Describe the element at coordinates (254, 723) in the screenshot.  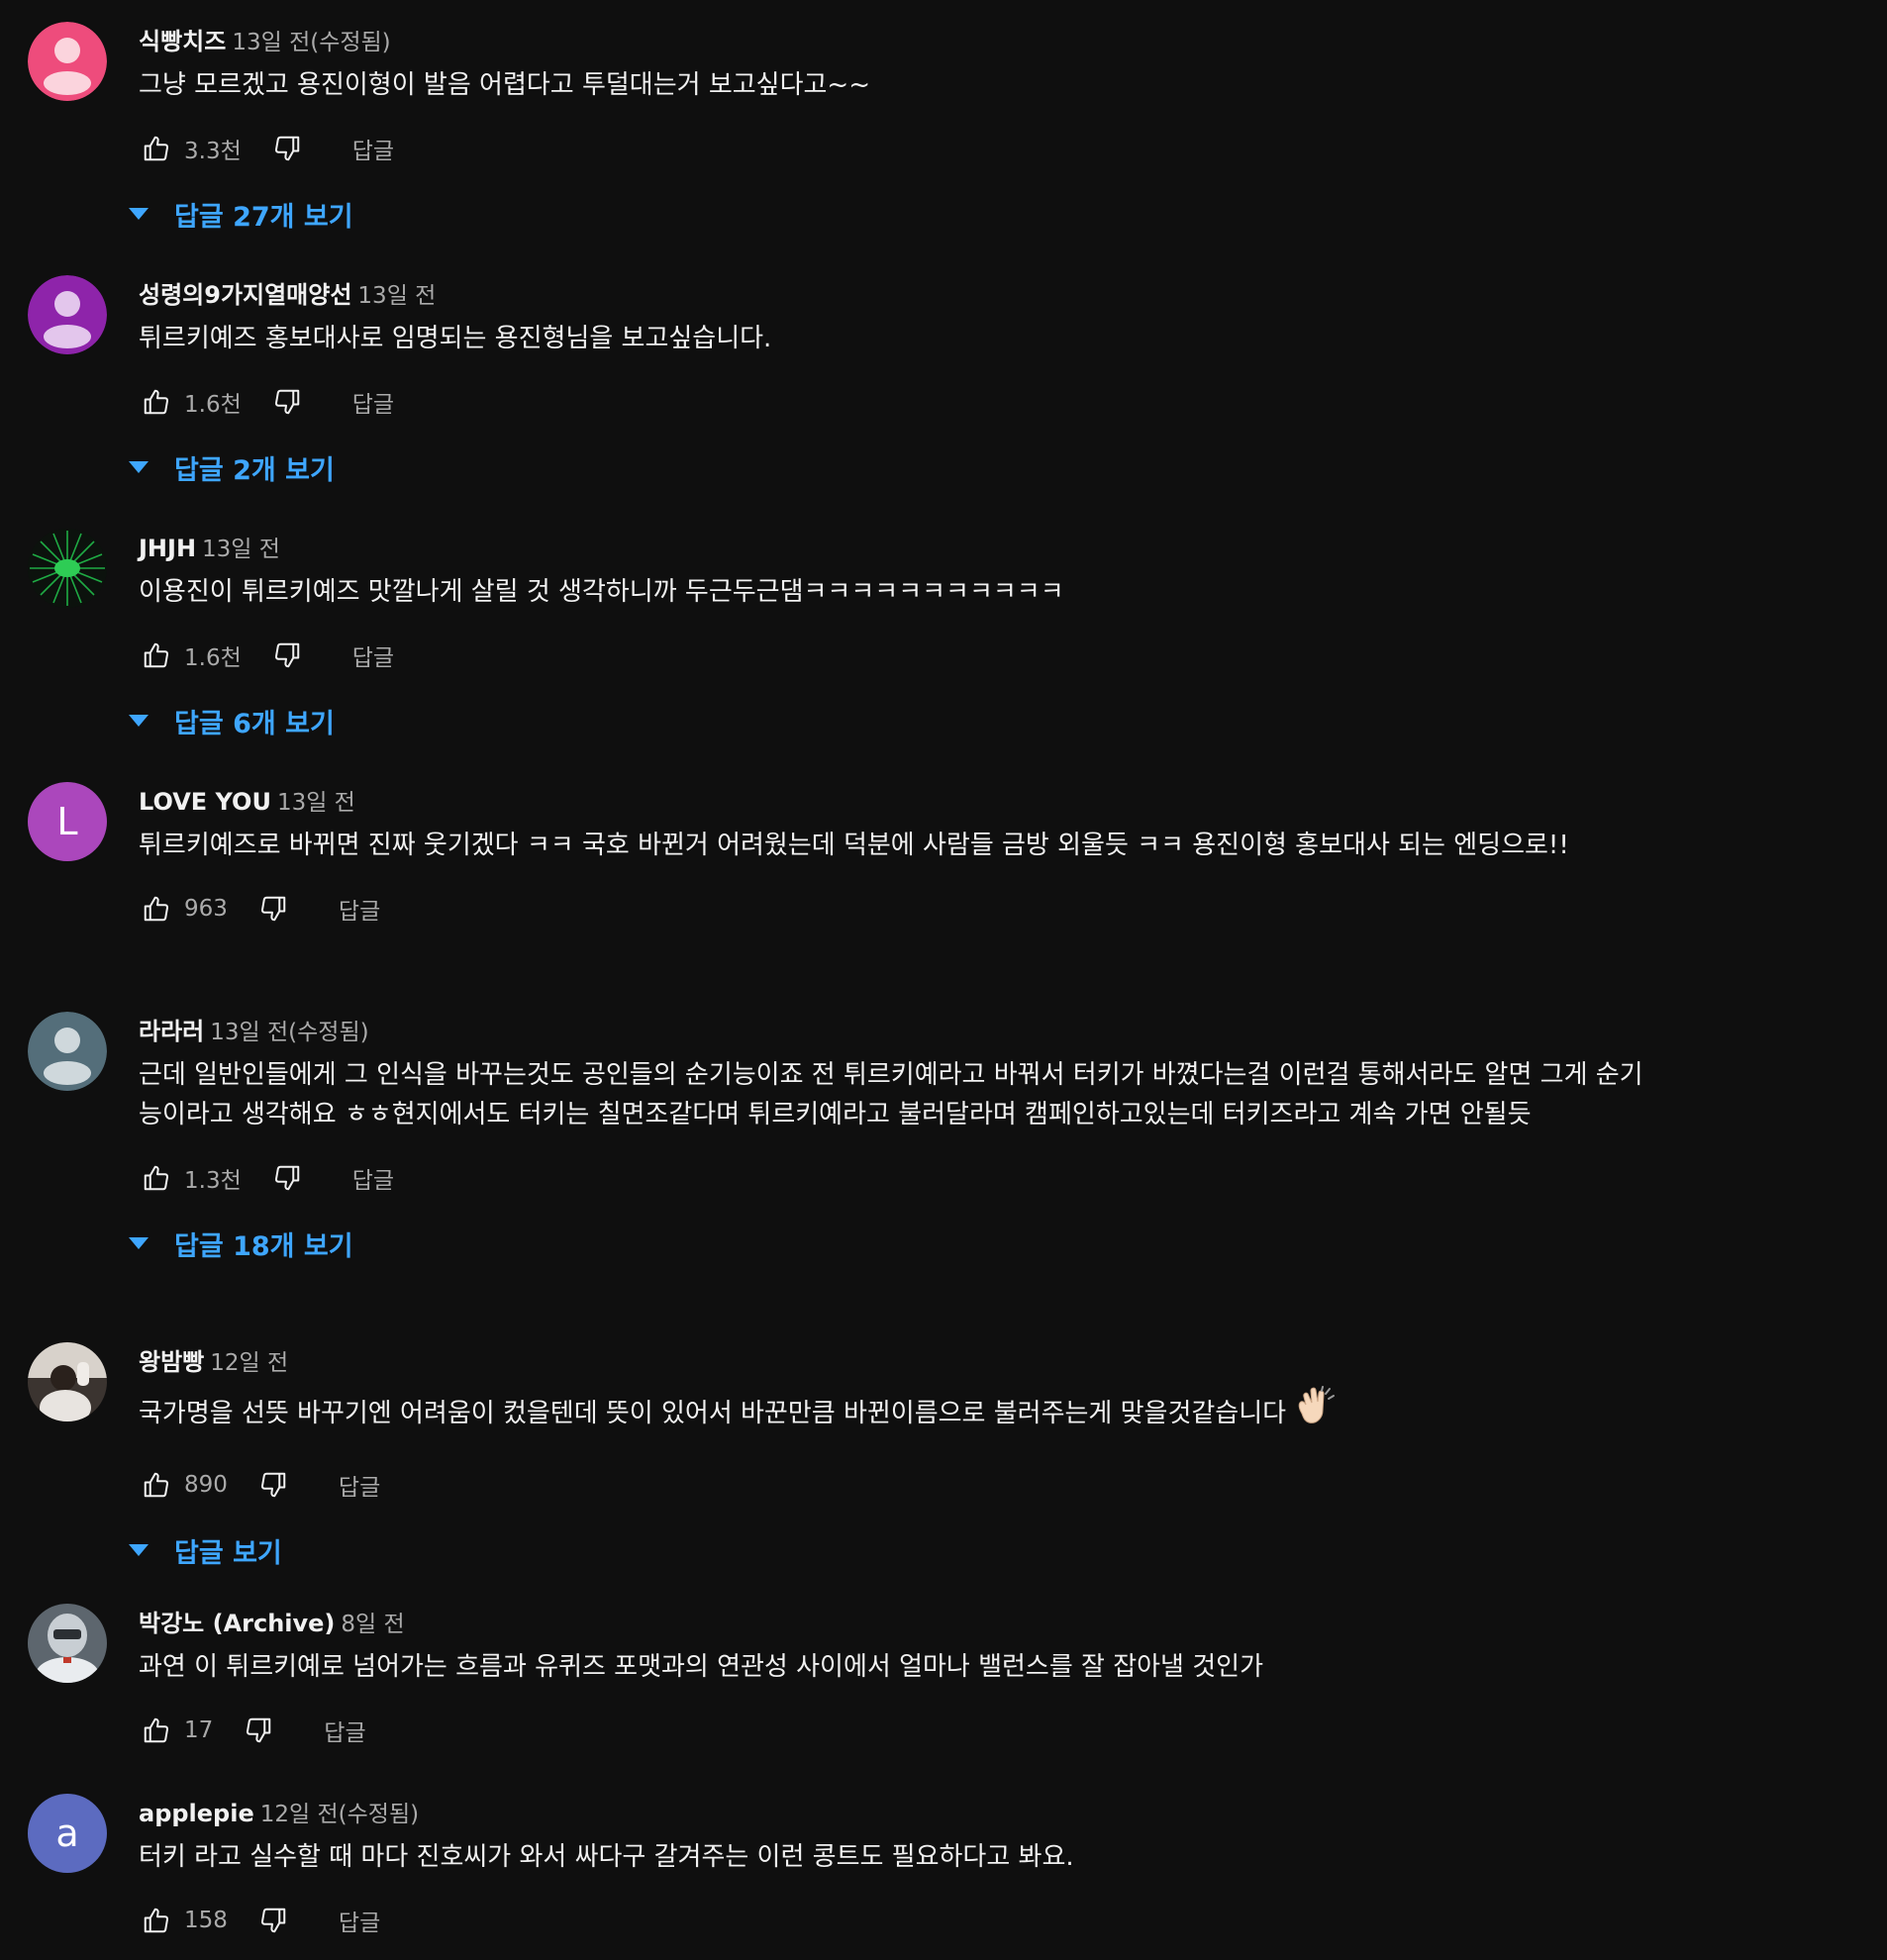
I see `view-replies-label: 답글 6개 보기` at that location.